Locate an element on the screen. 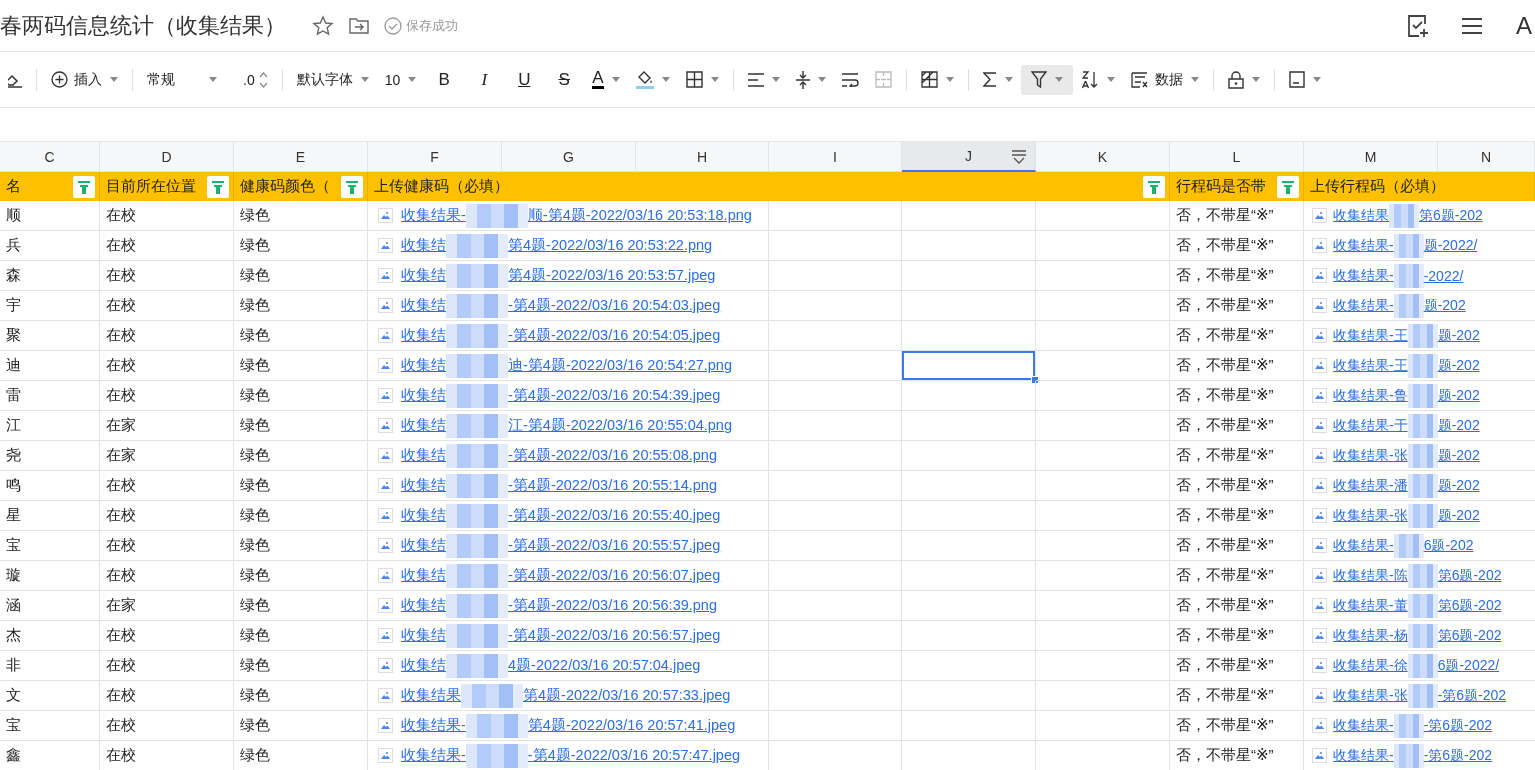  insert-button: 插入 is located at coordinates (84, 79).